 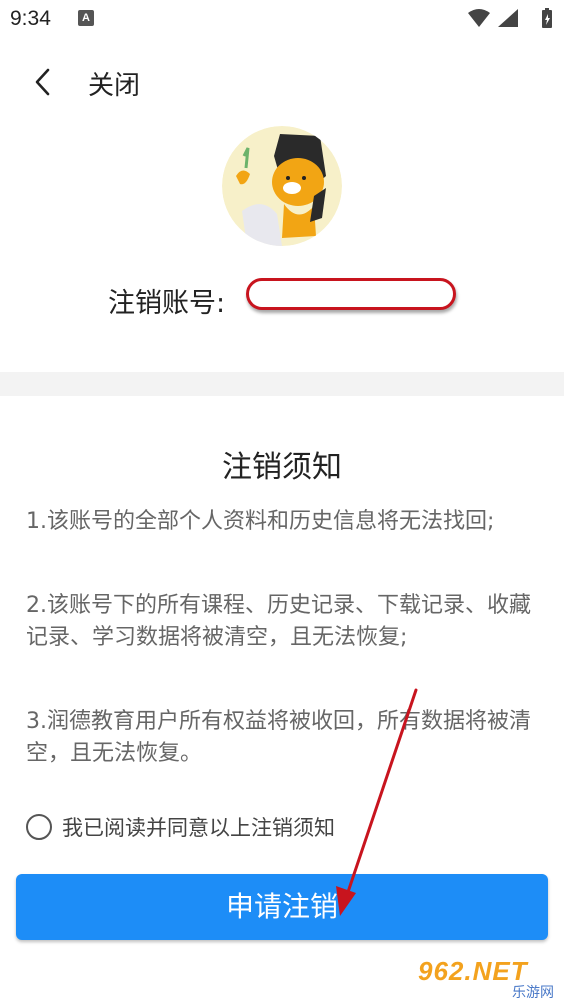 I want to click on apply-cancel-account-button: 申请注销, so click(x=282, y=907).